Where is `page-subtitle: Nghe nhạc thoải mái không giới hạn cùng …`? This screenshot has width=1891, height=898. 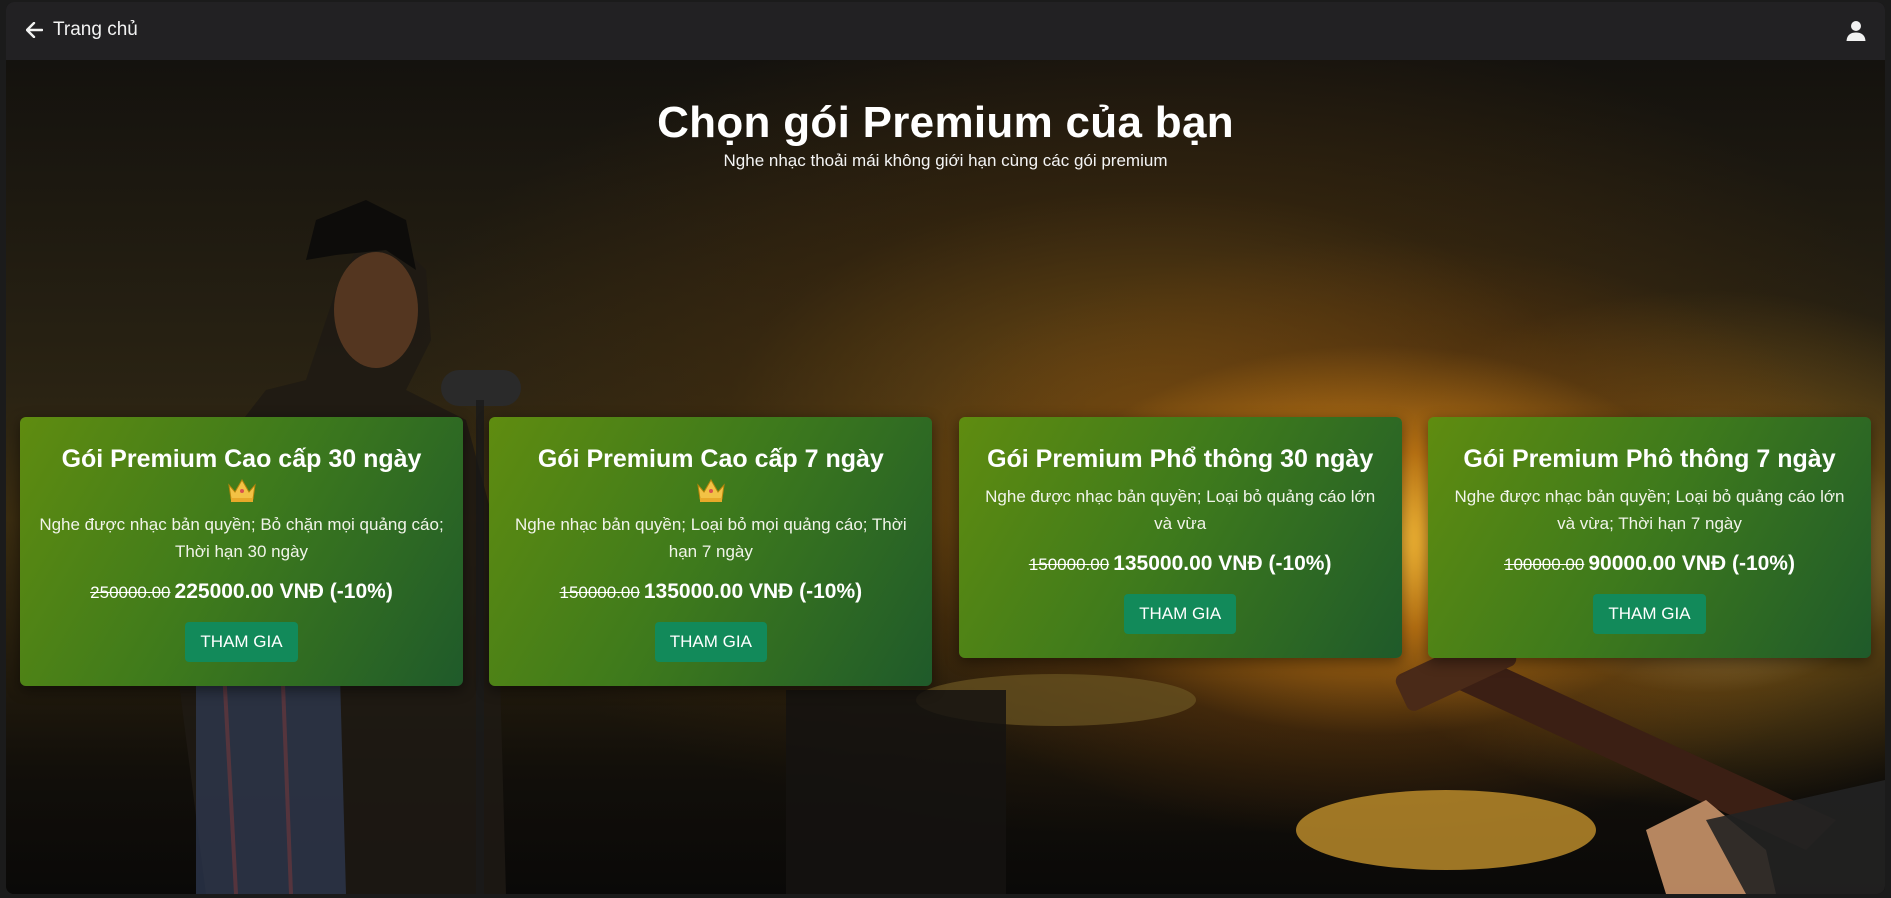
page-subtitle: Nghe nhạc thoải mái không giới hạn cùng … is located at coordinates (945, 160).